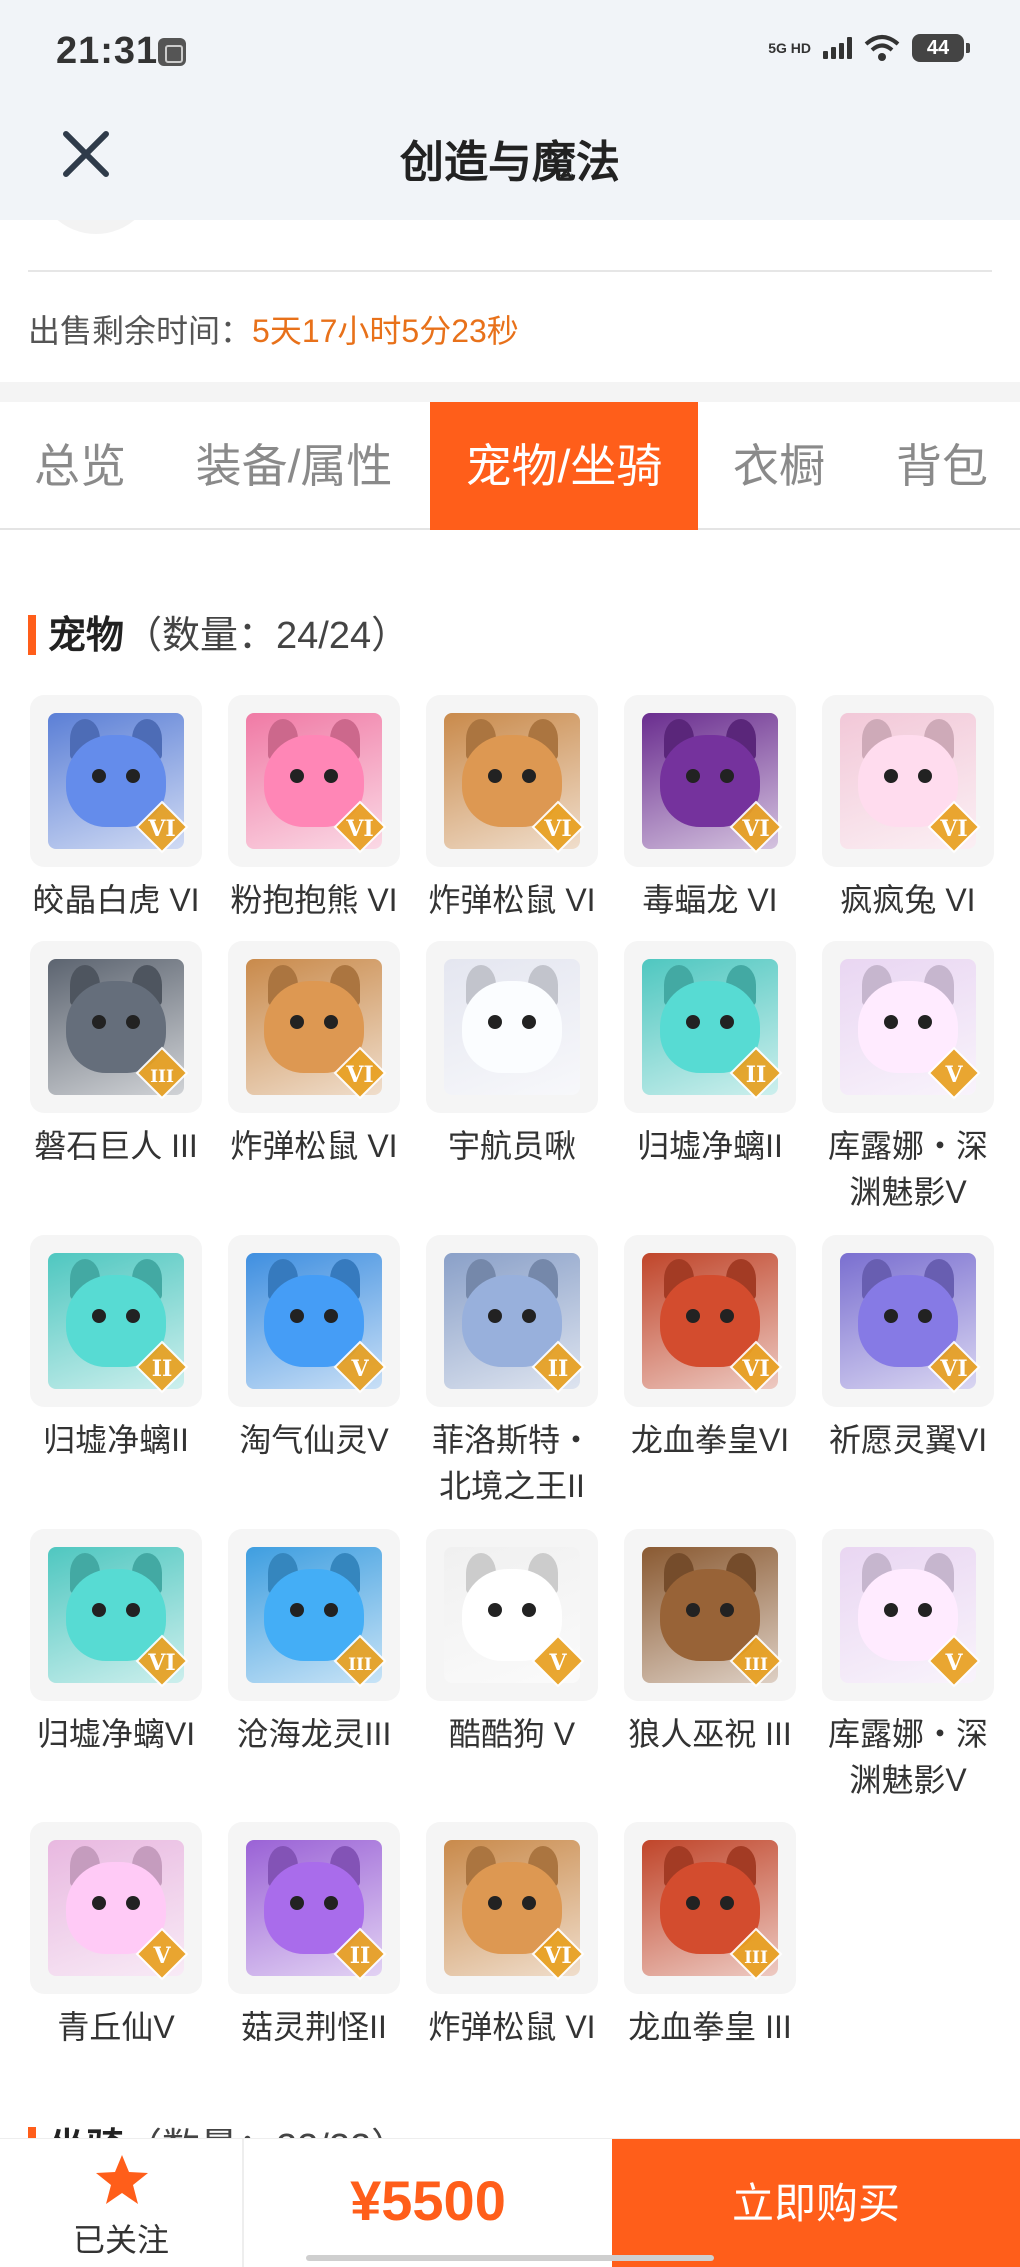 This screenshot has height=2267, width=1020. Describe the element at coordinates (710, 1440) in the screenshot. I see `pet-name: 龙血拳皇VI` at that location.